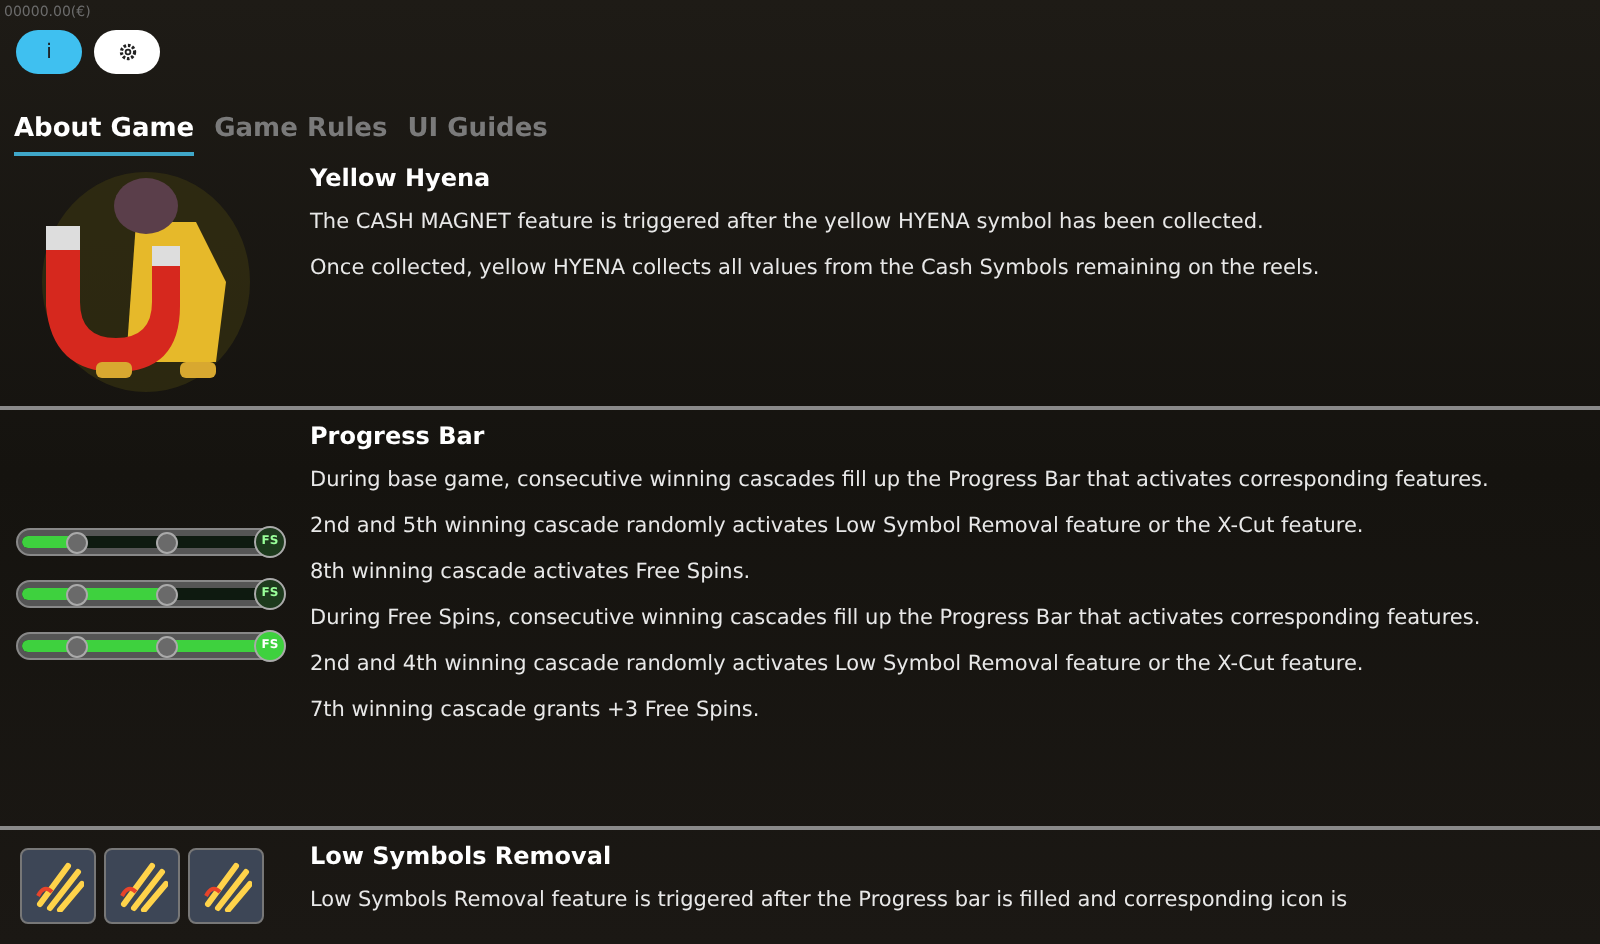  I want to click on section-title: Progress Bar, so click(398, 435).